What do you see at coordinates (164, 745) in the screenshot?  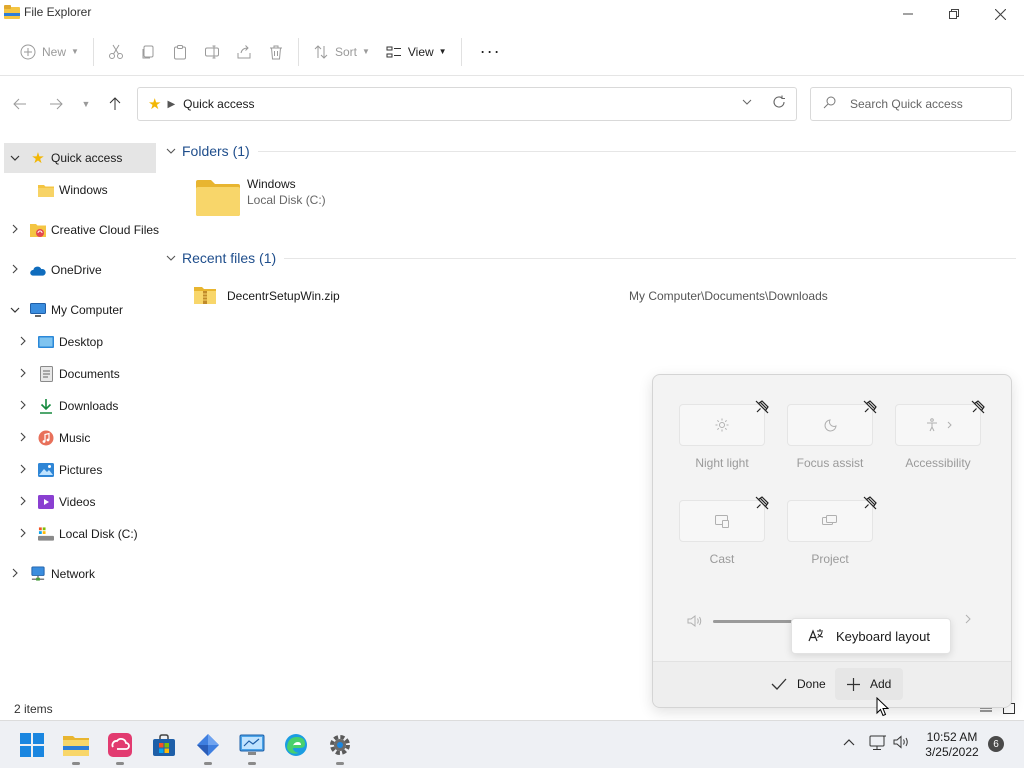 I see `taskbar-microsoft-store` at bounding box center [164, 745].